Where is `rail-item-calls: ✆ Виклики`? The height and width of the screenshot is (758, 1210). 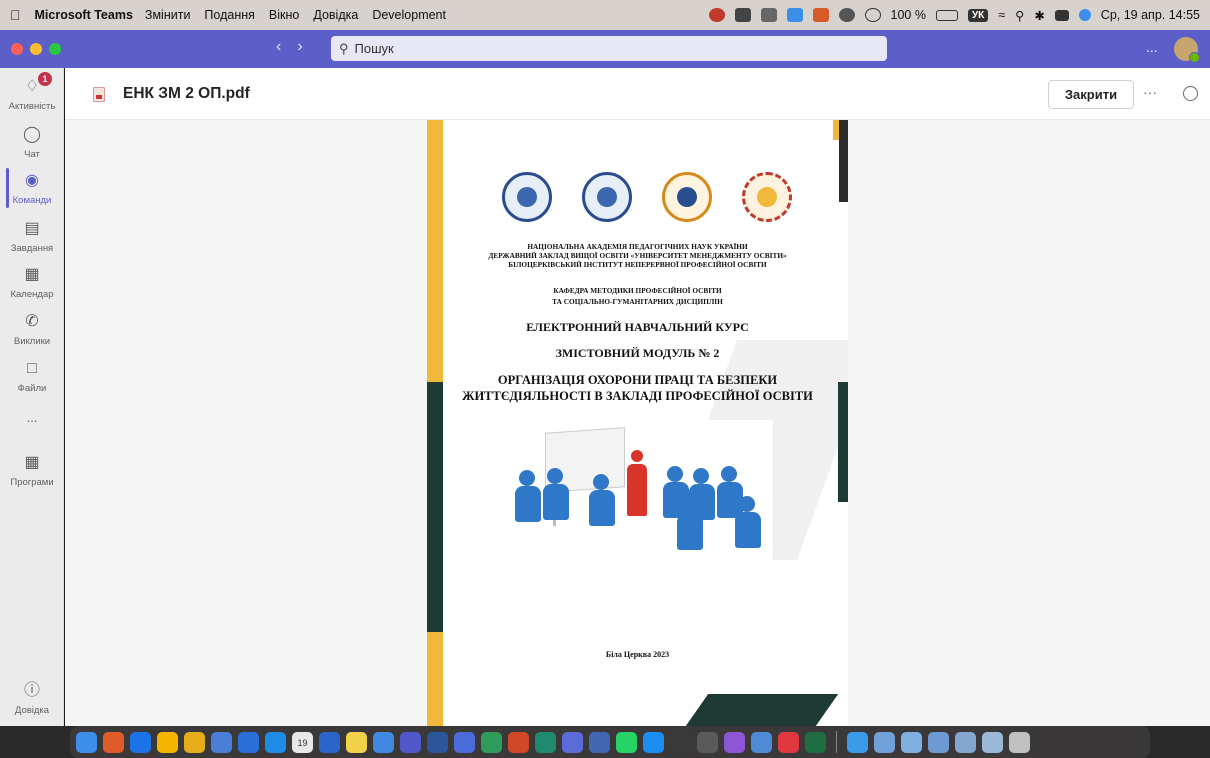 rail-item-calls: ✆ Виклики is located at coordinates (32, 329).